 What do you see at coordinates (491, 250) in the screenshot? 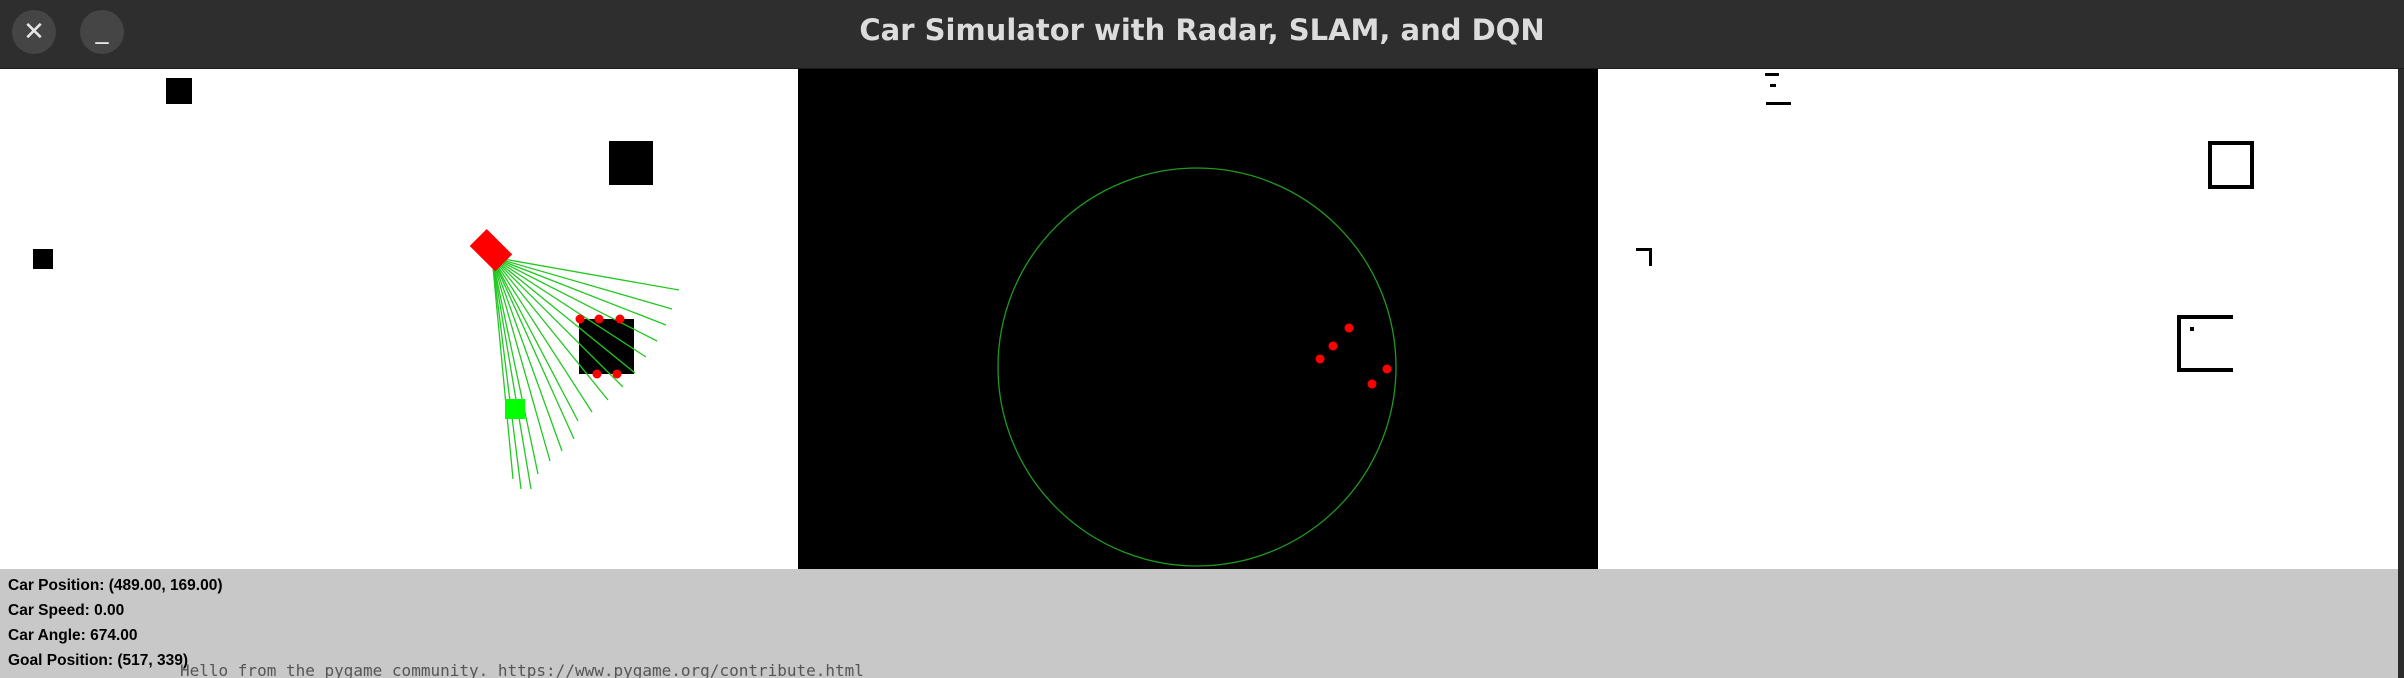
I see `car` at bounding box center [491, 250].